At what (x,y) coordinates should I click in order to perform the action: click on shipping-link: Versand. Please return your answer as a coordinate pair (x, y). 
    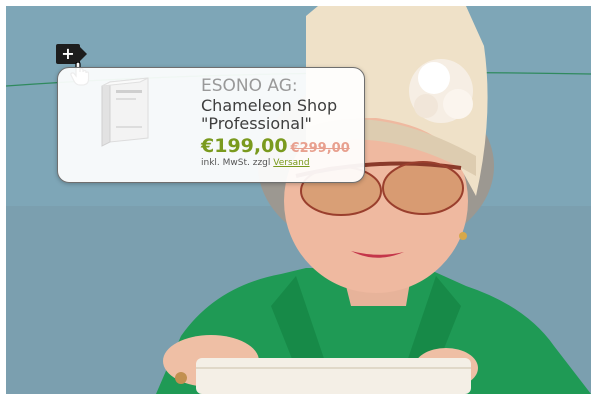
    Looking at the image, I should click on (291, 163).